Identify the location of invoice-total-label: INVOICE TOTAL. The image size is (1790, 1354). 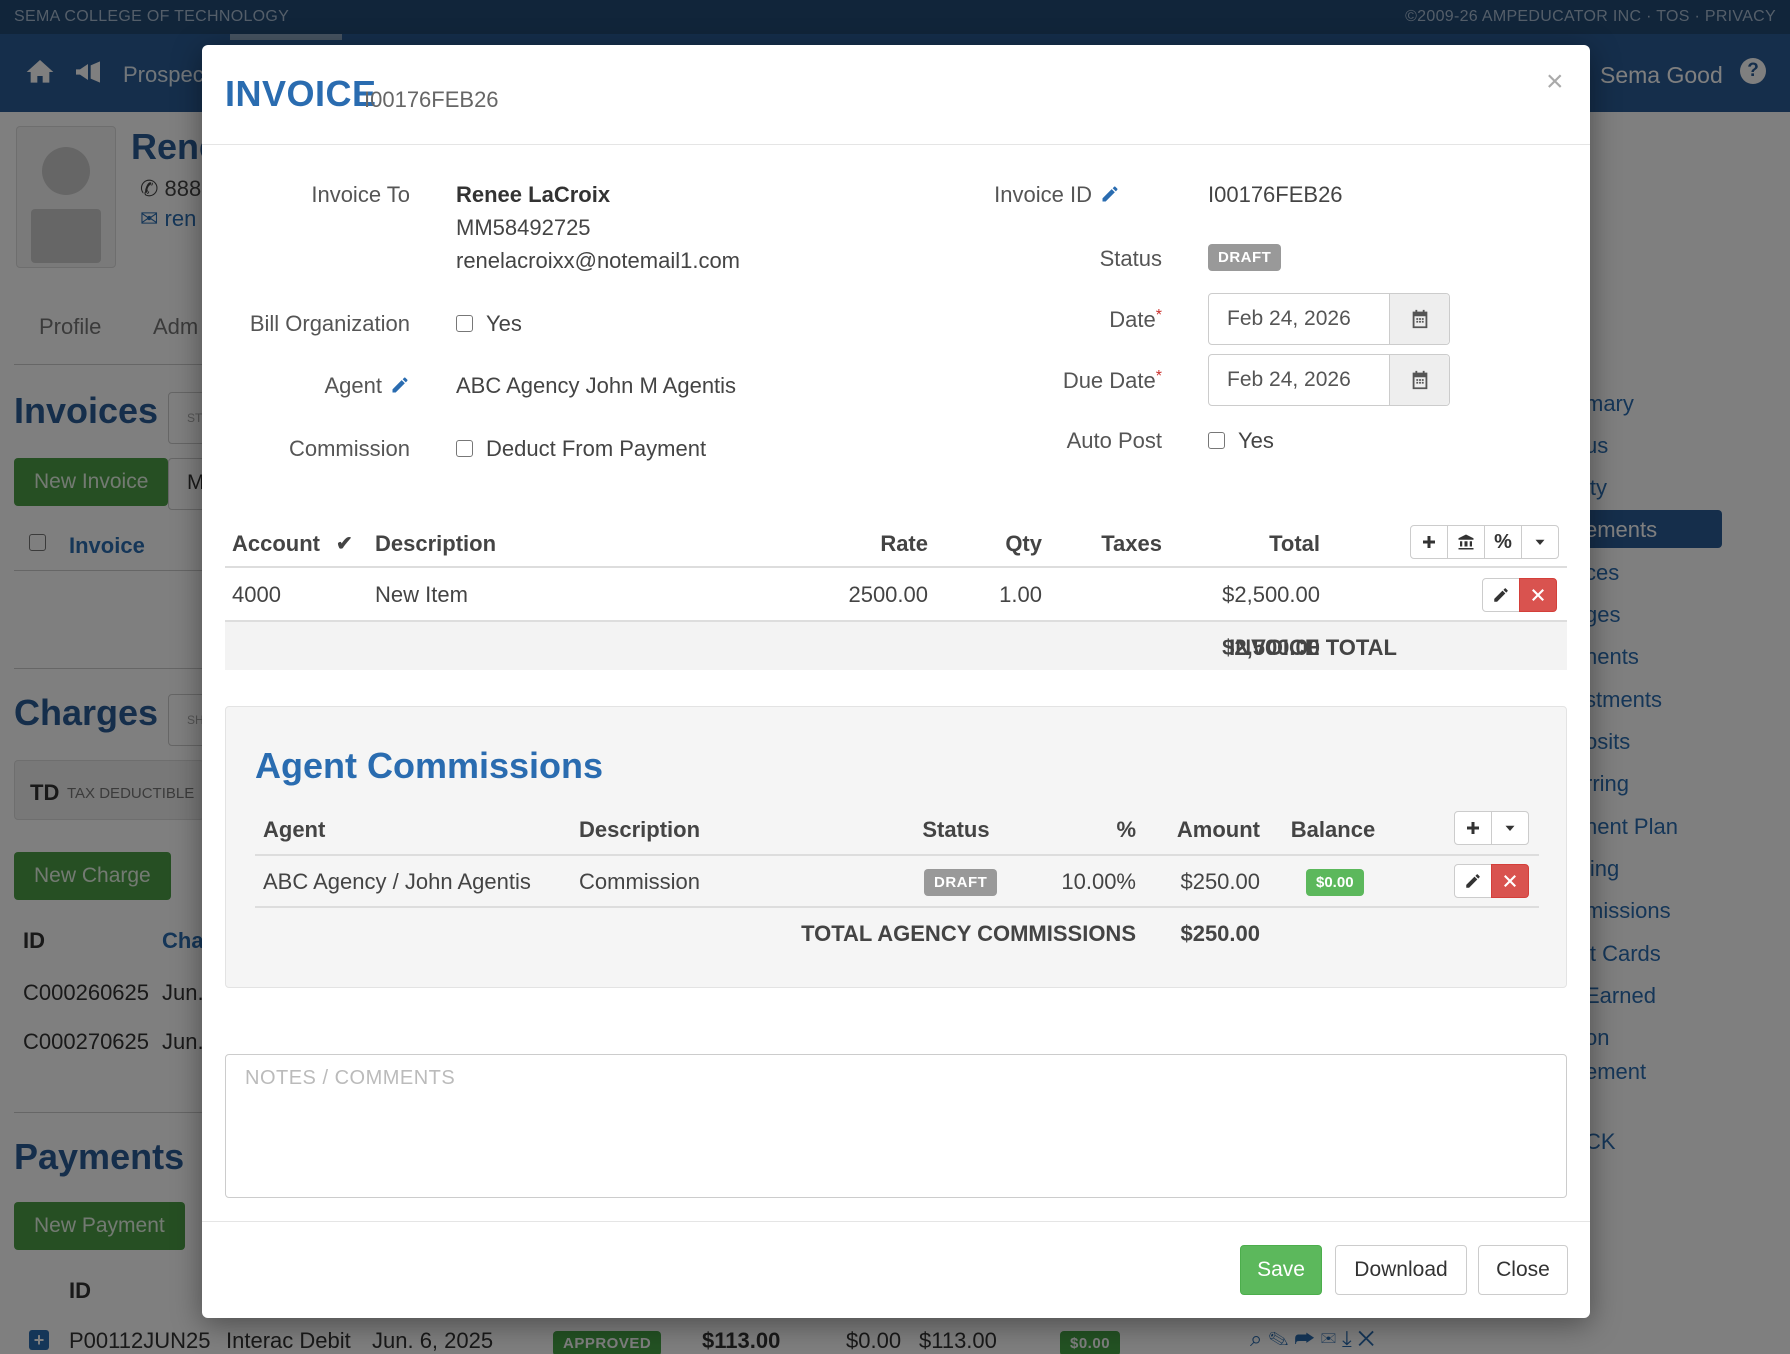
(1313, 647).